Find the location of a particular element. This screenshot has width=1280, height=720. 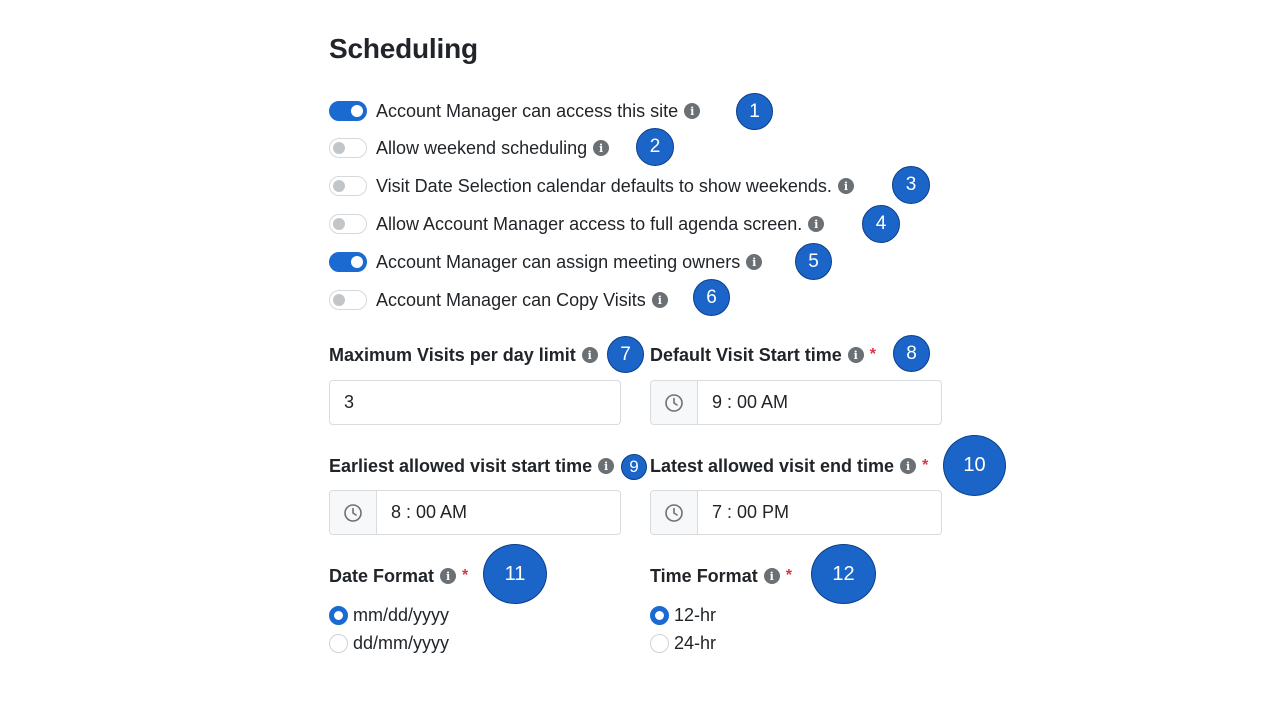

field-label-text: Maximum Visits per day limit is located at coordinates (452, 354).